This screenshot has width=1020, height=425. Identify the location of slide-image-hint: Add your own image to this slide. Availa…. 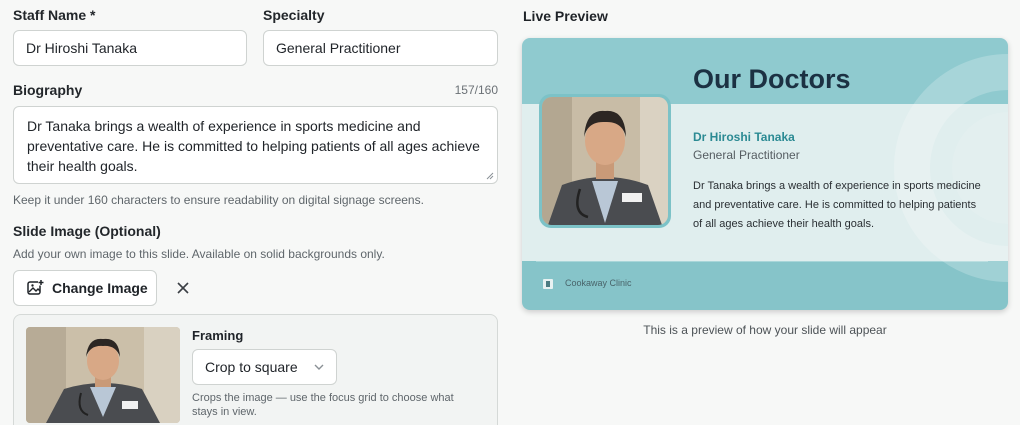
(199, 254).